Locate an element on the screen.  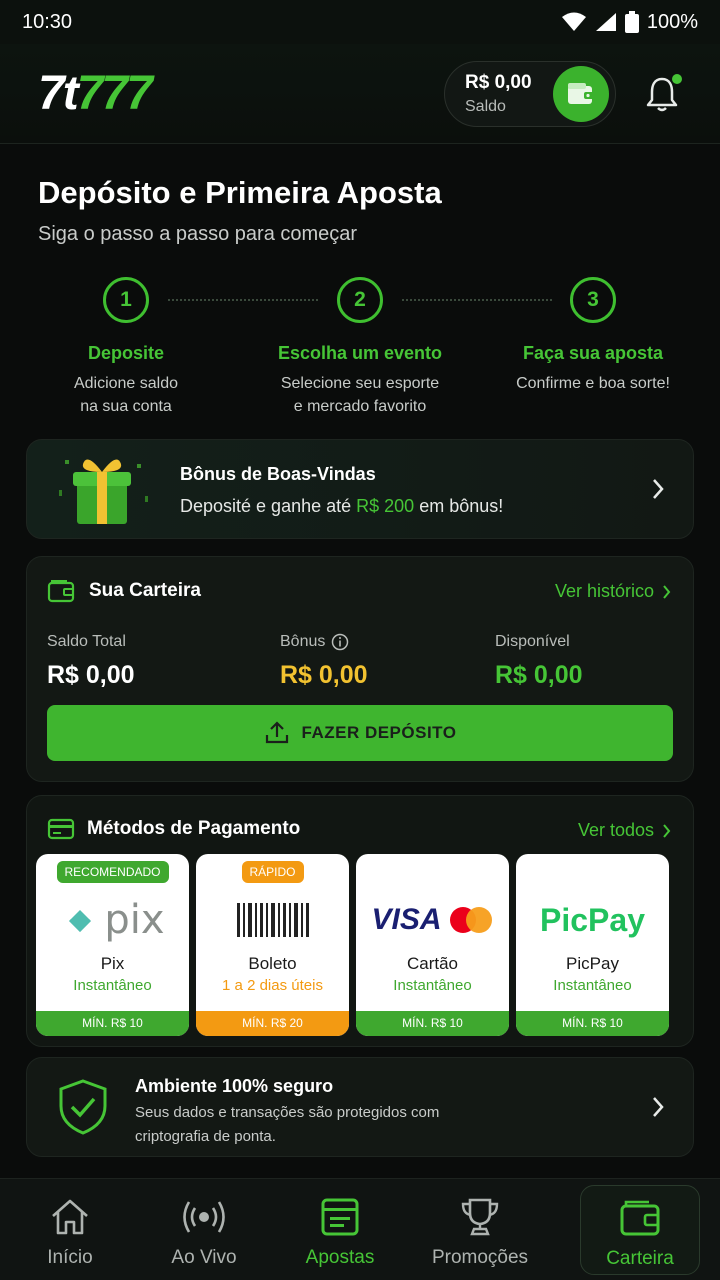
bonus-title: Bônus de Boas-Vindas is located at coordinates (278, 474).